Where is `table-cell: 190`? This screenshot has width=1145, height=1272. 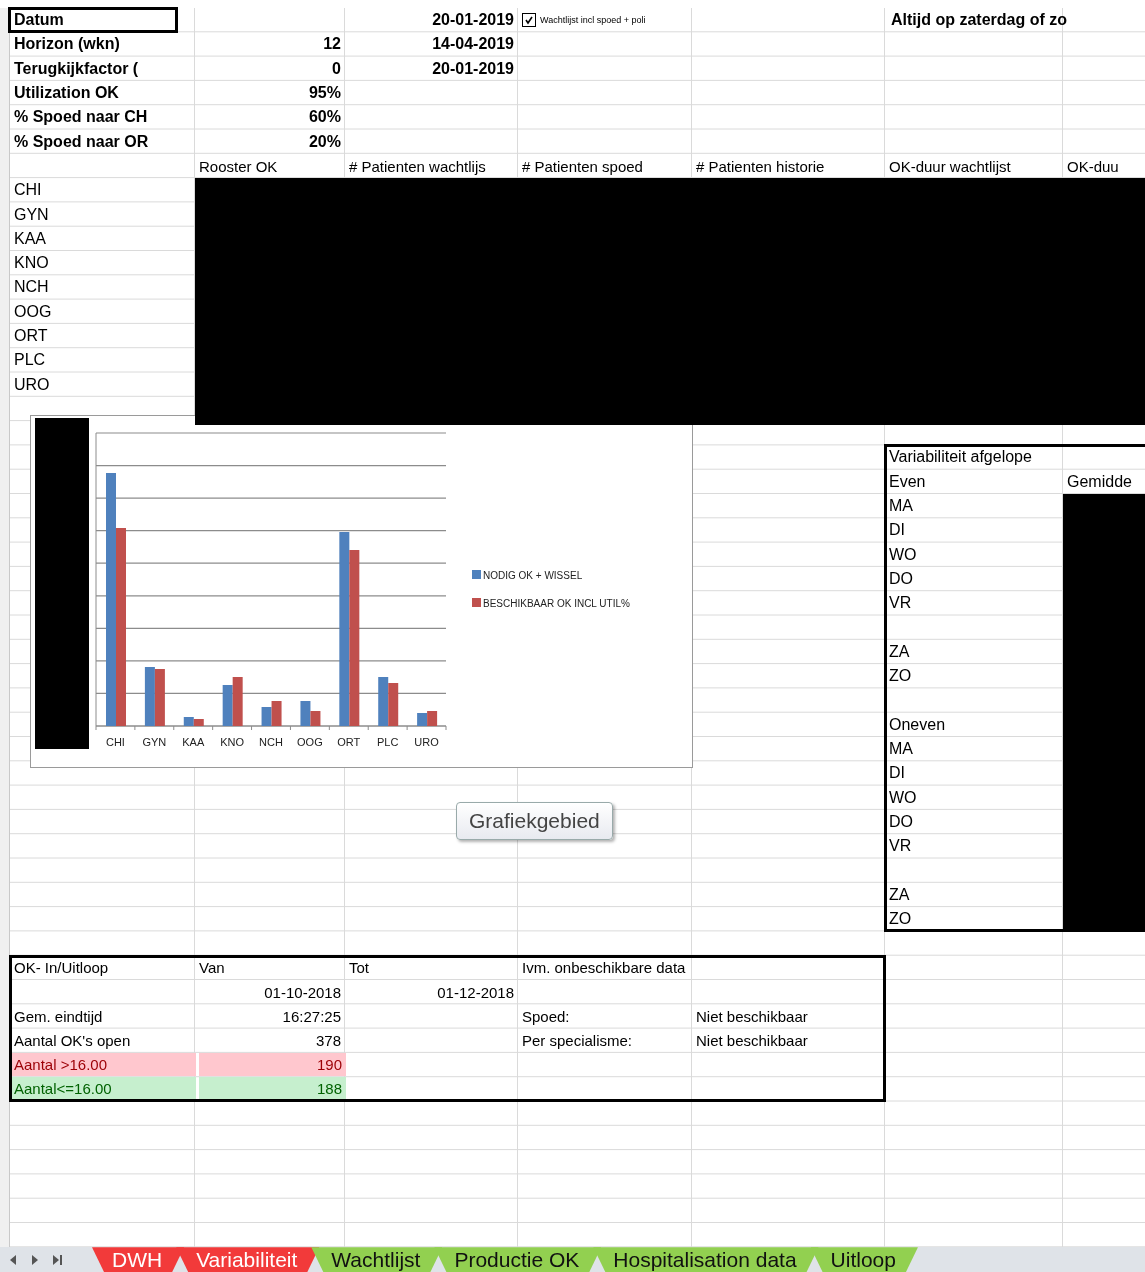
table-cell: 190 is located at coordinates (272, 1064).